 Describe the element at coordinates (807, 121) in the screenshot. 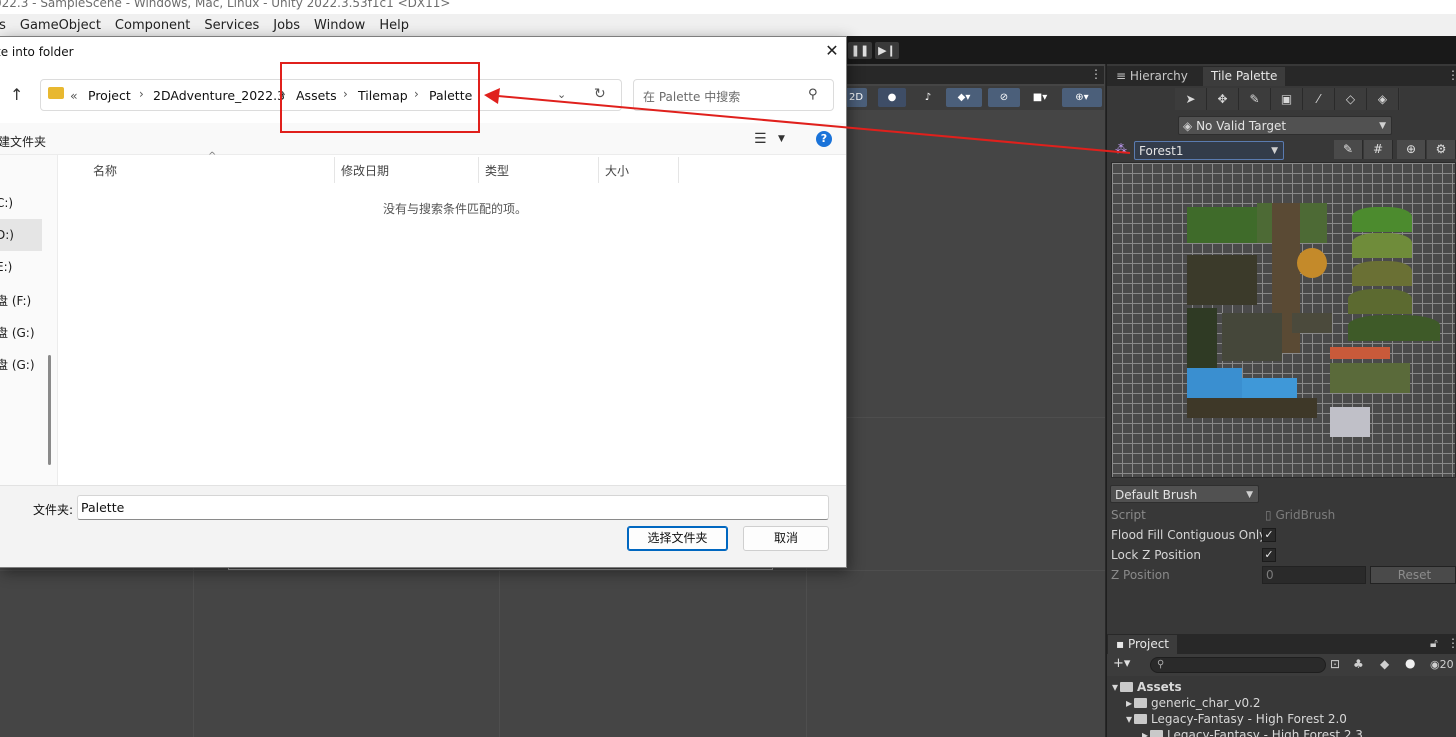

I see `annotation-arrow` at that location.